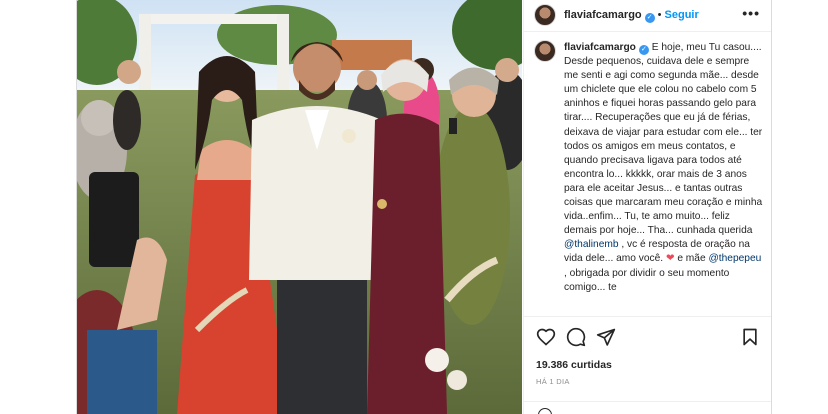 The width and height of the screenshot is (828, 414). Describe the element at coordinates (606, 337) in the screenshot. I see `paper-plane-icon` at that location.